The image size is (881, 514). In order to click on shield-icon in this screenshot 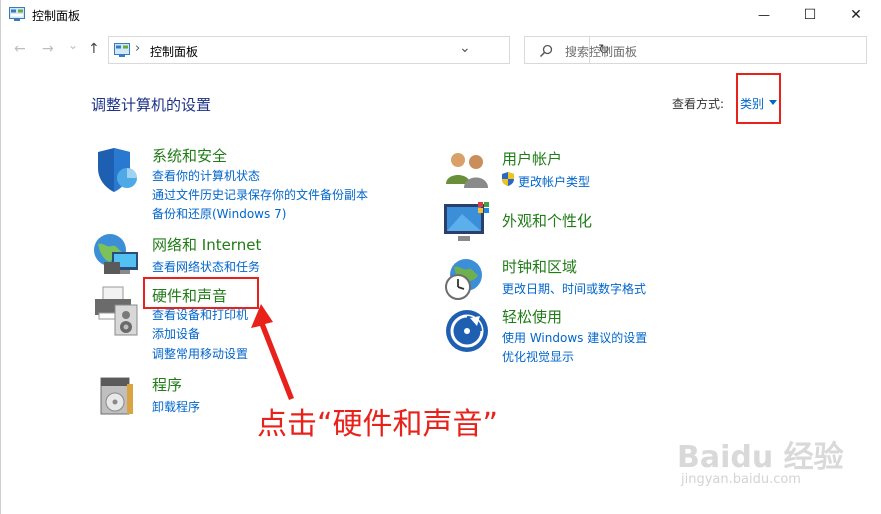, I will do `click(117, 170)`.